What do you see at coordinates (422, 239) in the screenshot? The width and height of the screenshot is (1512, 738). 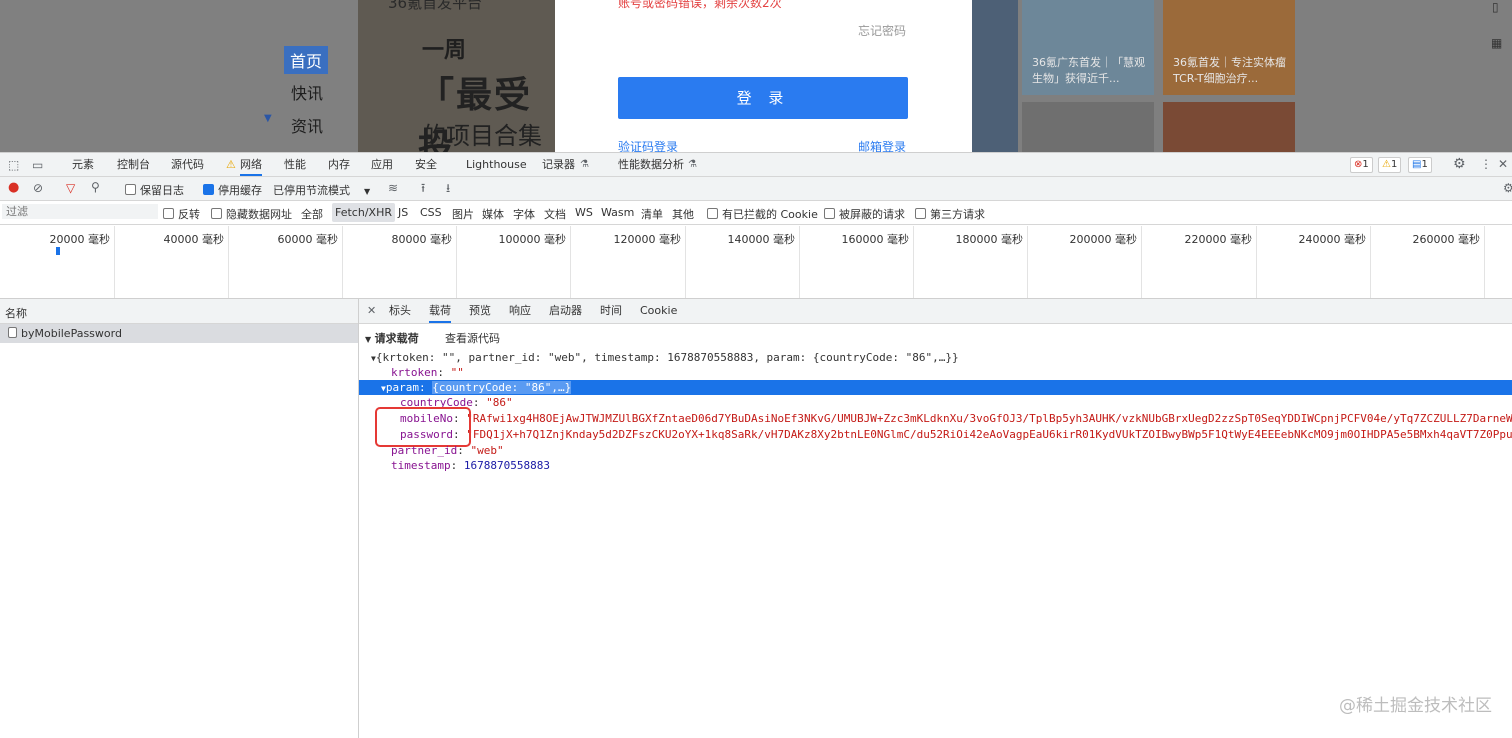 I see `timeline-label: 80000 毫秒` at bounding box center [422, 239].